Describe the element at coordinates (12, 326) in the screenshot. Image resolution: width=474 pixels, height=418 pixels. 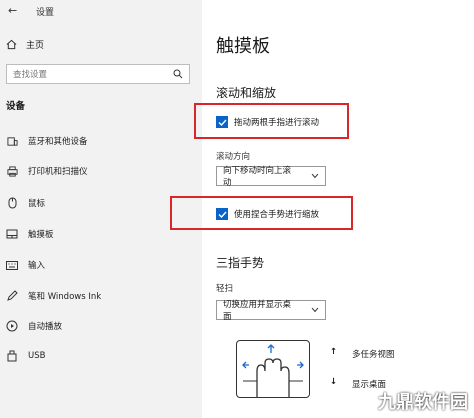
I see `autoplay-icon` at that location.